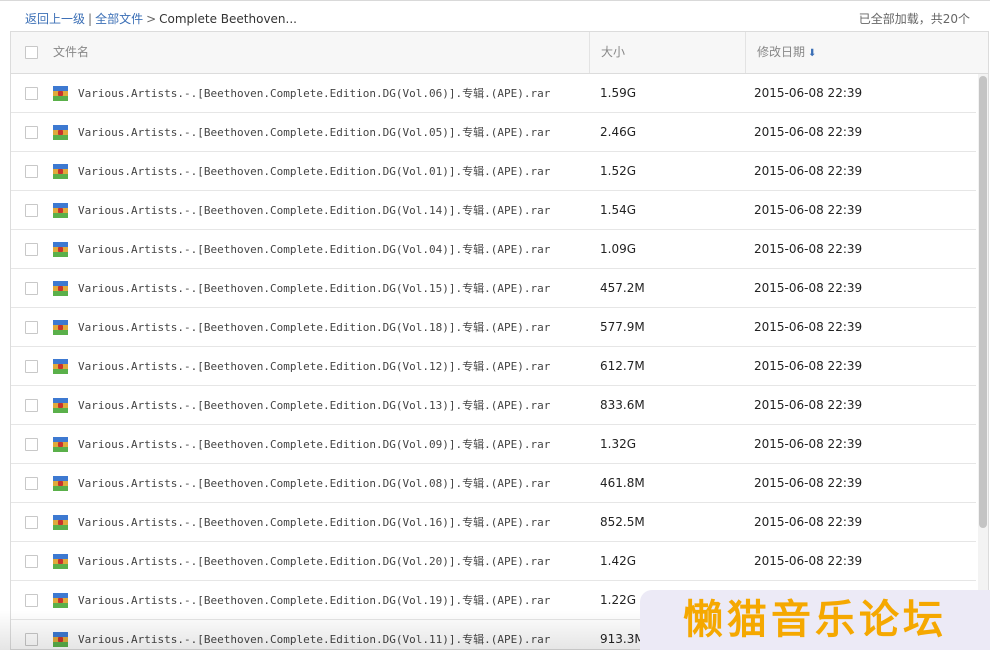 This screenshot has width=990, height=650. I want to click on column-date-header: 修改日期 ⬇, so click(786, 52).